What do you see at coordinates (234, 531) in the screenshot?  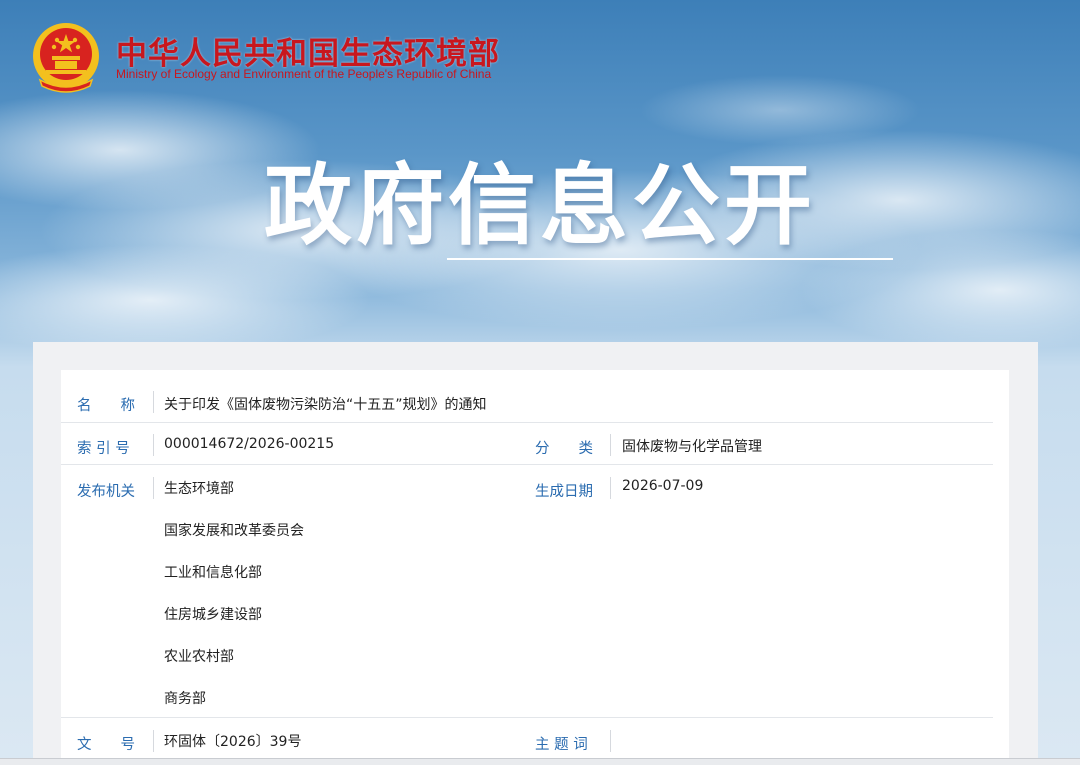 I see `issuer-item: 国家发展和改革委员会` at bounding box center [234, 531].